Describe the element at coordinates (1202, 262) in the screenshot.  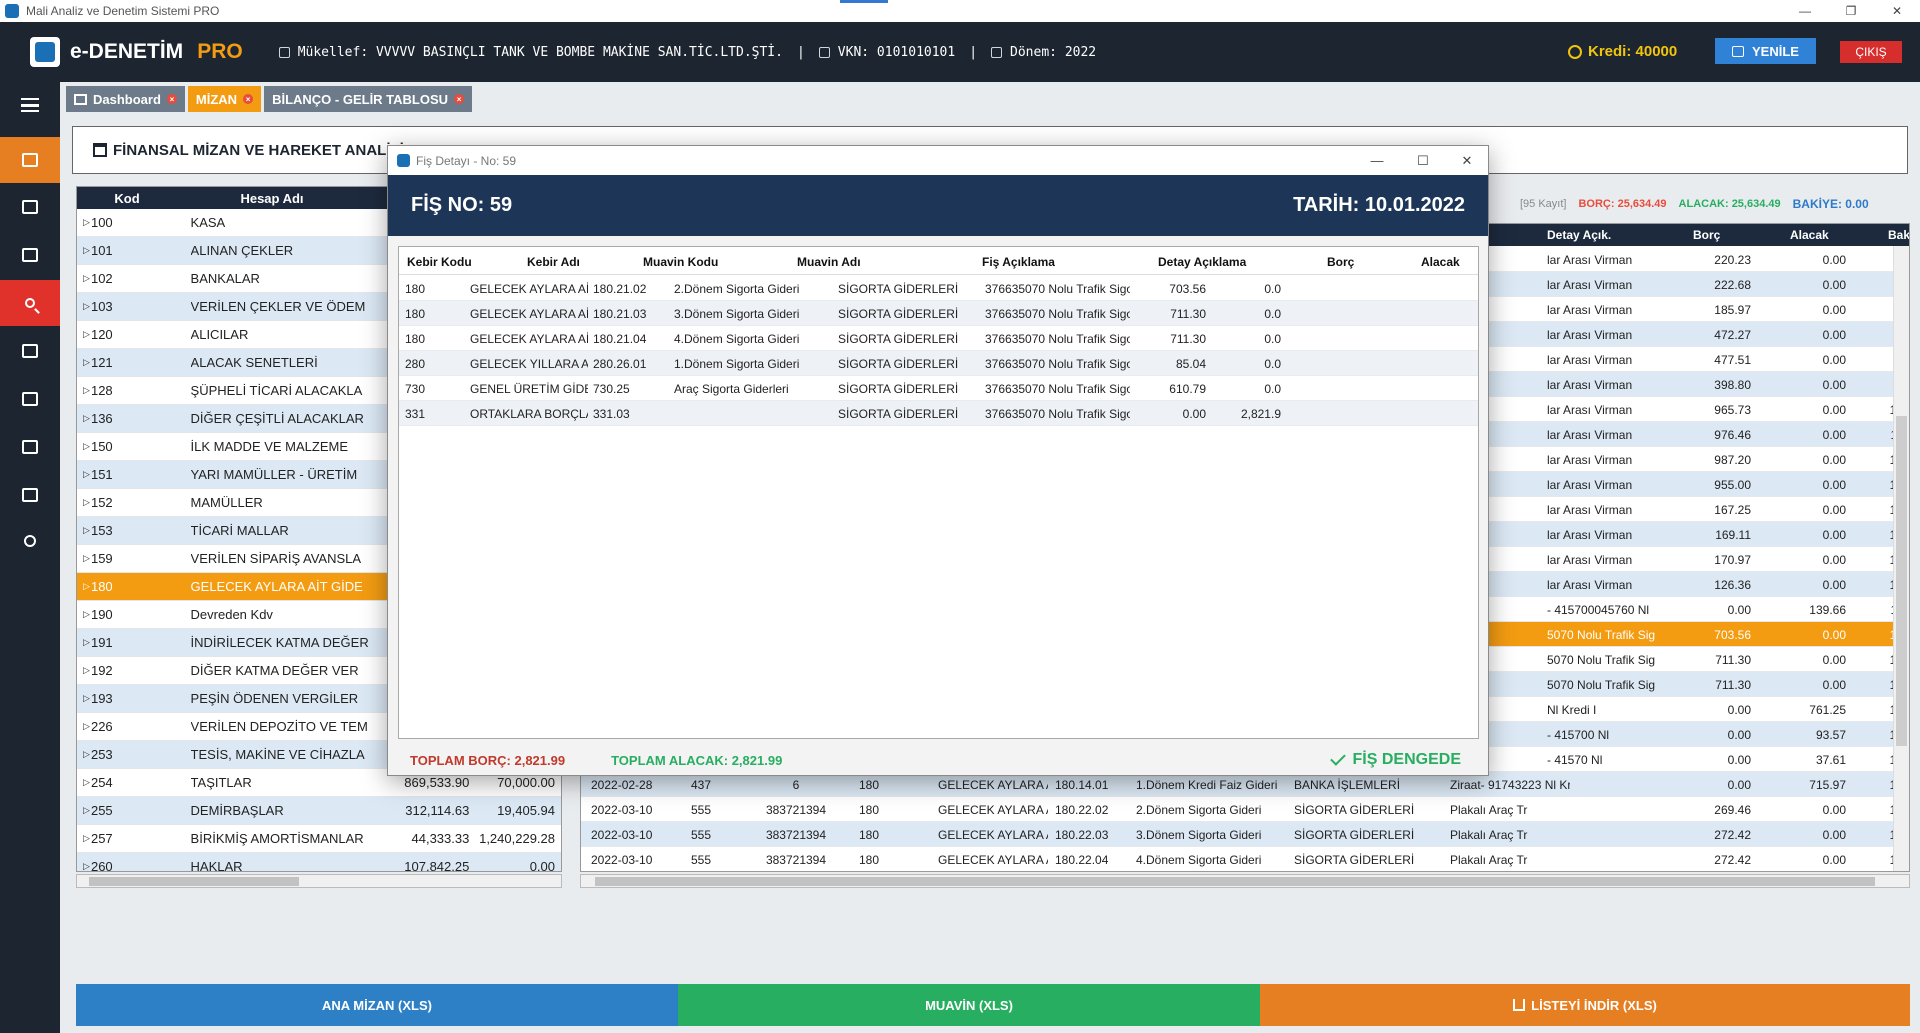
I see `column-detail-desc: Detay Açıklama` at that location.